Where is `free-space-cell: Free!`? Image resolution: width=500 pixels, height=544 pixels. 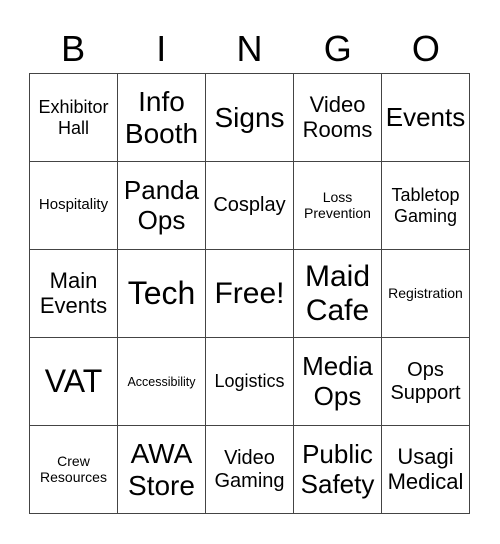
free-space-cell: Free! is located at coordinates (250, 294).